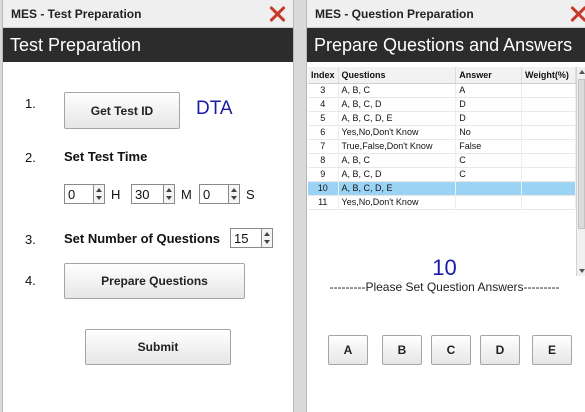  What do you see at coordinates (30, 280) in the screenshot?
I see `step-4-number: 4.` at bounding box center [30, 280].